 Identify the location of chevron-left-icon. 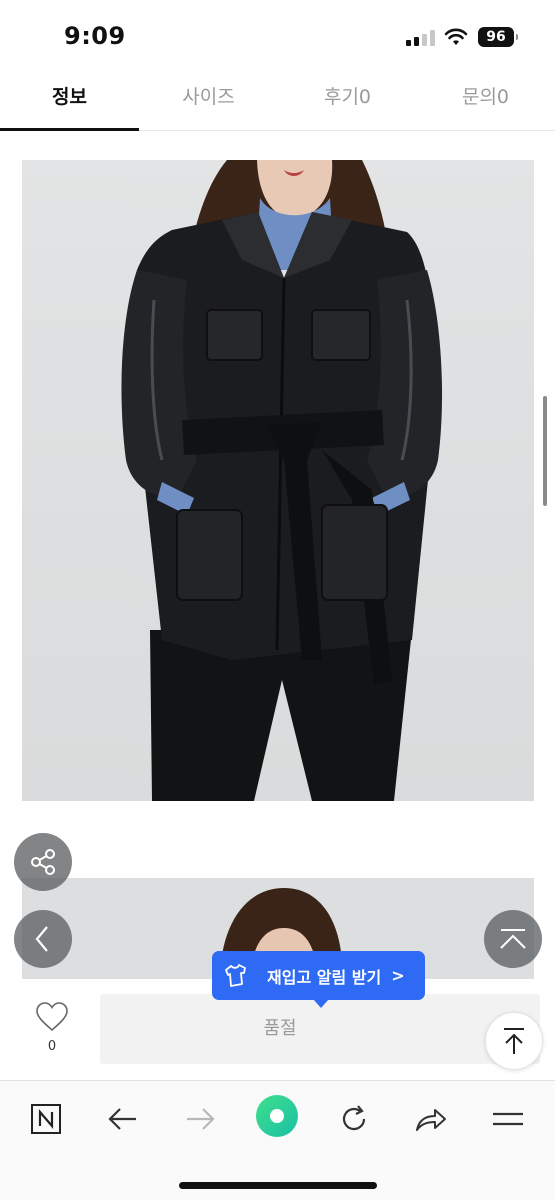
(41, 939).